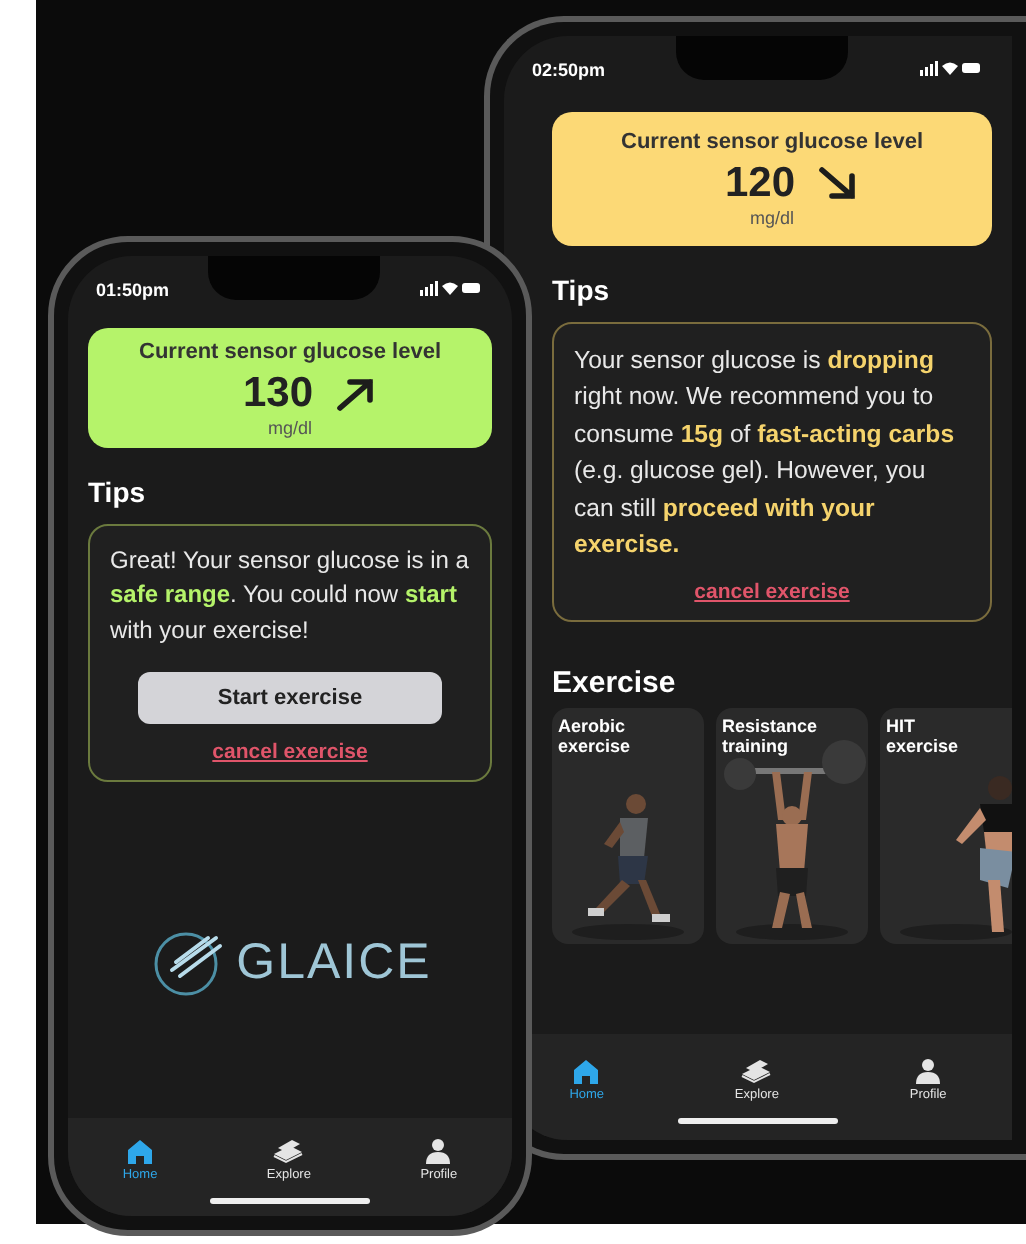 The height and width of the screenshot is (1244, 1026). I want to click on tip-text: Great! Your sensor glucose is in a safe range. You could now start with your exercise!, so click(290, 596).